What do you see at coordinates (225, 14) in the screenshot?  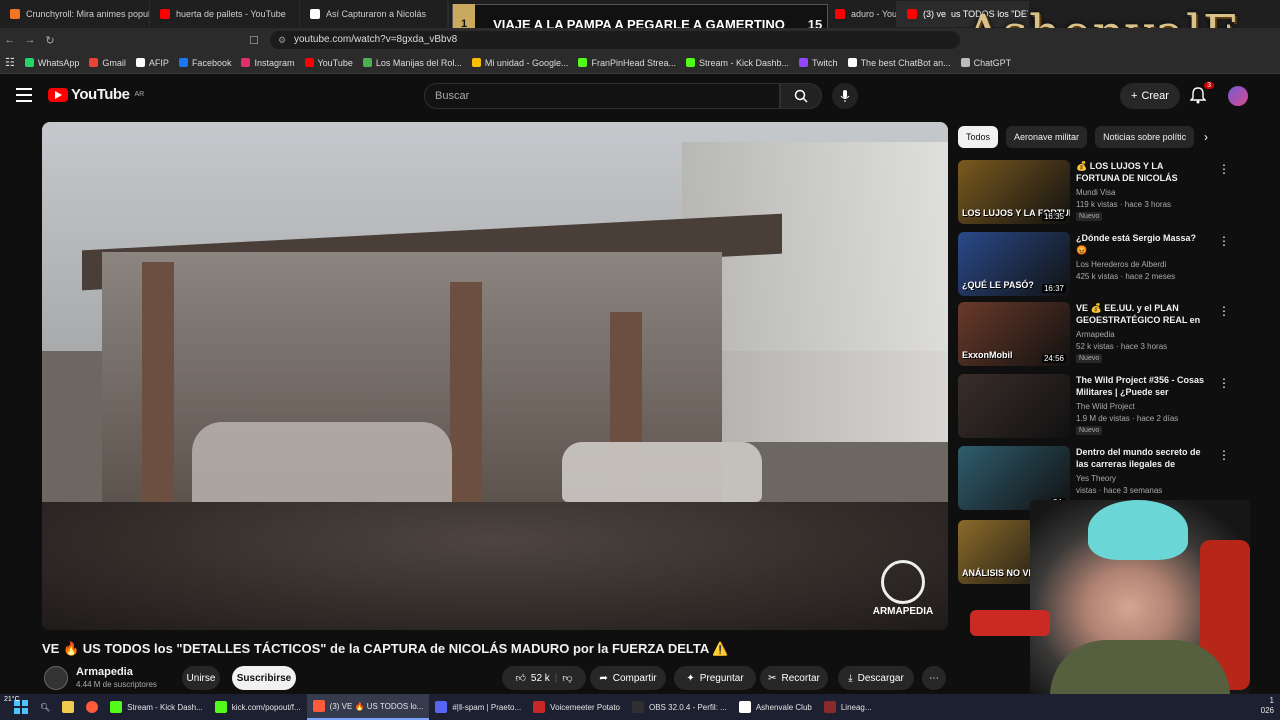 I see `browser-tab: huerta de pallets - YouTube` at bounding box center [225, 14].